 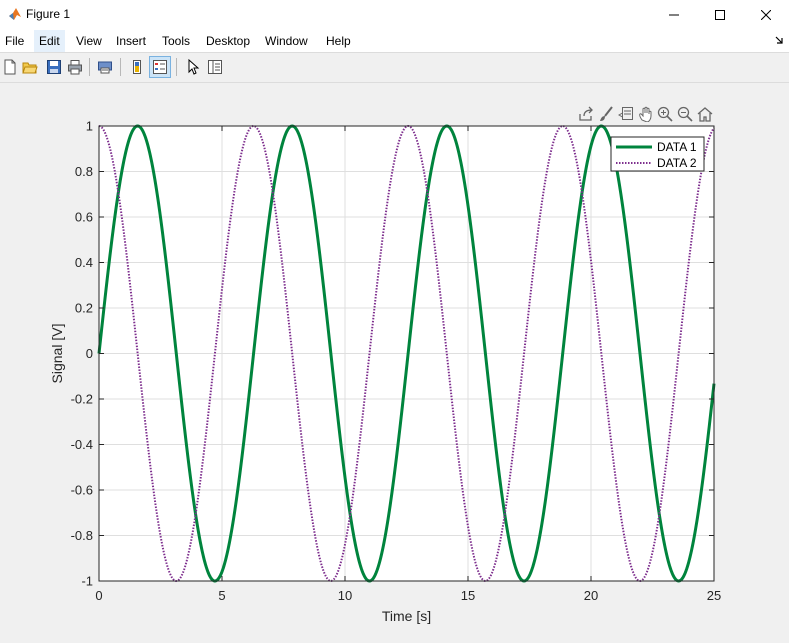 What do you see at coordinates (87, 581) in the screenshot?
I see `y-tick-label: -1` at bounding box center [87, 581].